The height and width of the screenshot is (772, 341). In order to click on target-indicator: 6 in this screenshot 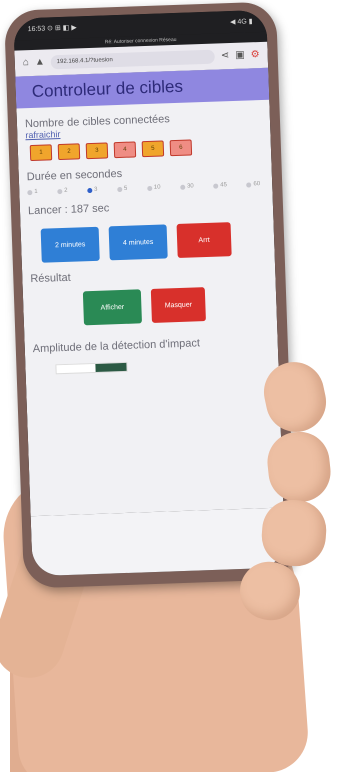, I will do `click(181, 148)`.